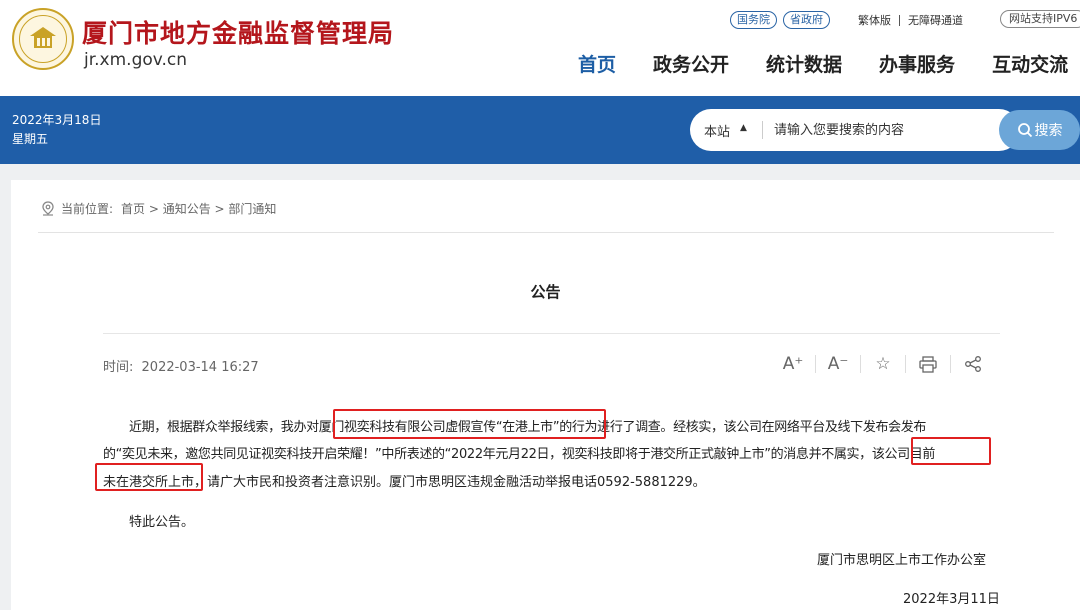  I want to click on weekday-text: 星期五, so click(30, 139).